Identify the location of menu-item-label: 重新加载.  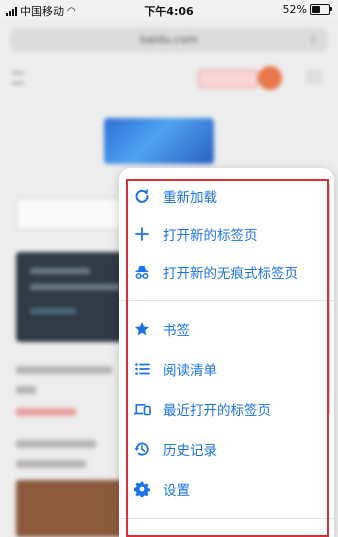
(190, 198).